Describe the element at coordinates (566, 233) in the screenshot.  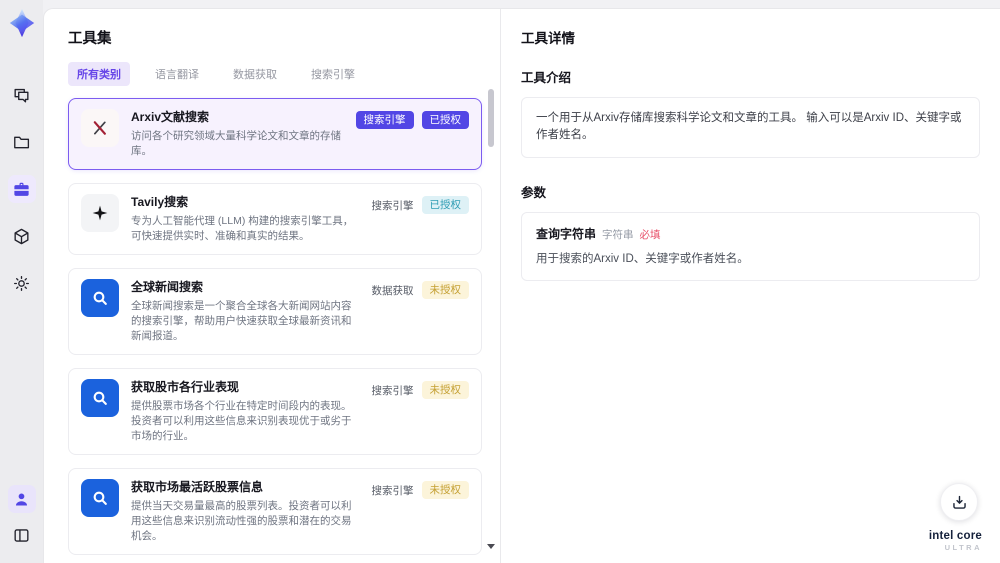
I see `param-name: 查询字符串` at that location.